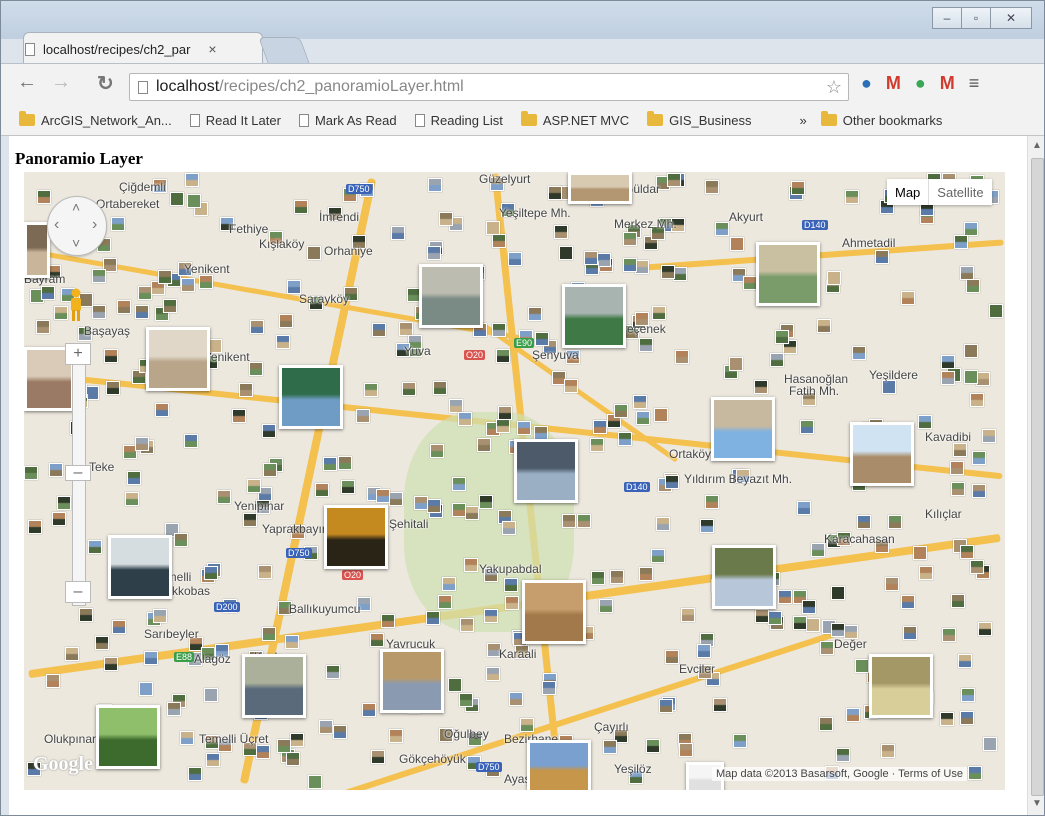  I want to click on gmail-icon: M, so click(947, 83).